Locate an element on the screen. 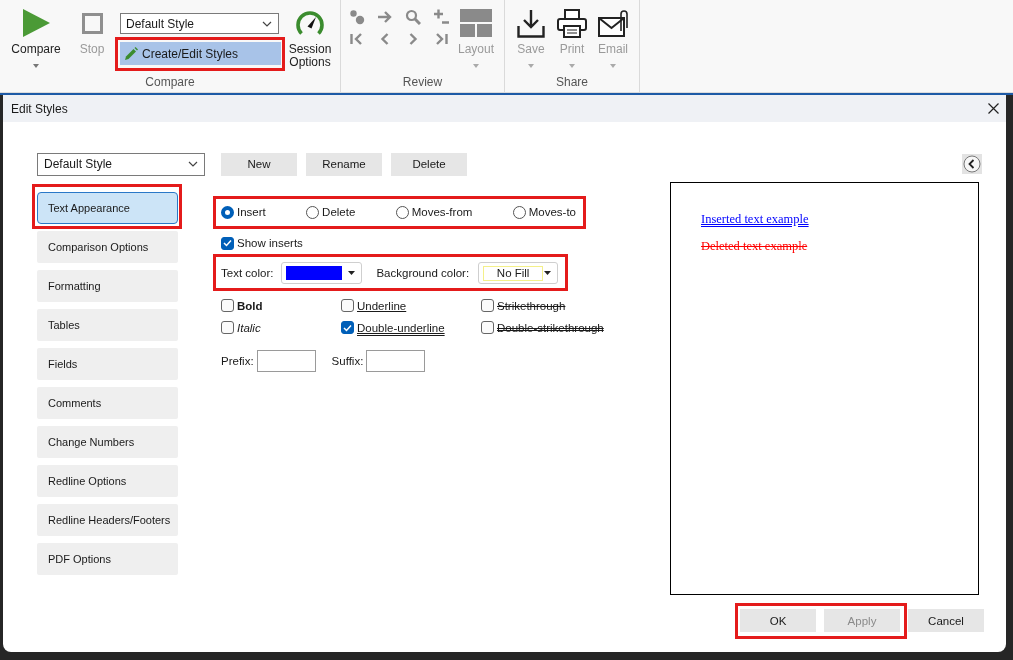 The width and height of the screenshot is (1013, 660). radio-option: Moves-from is located at coordinates (434, 212).